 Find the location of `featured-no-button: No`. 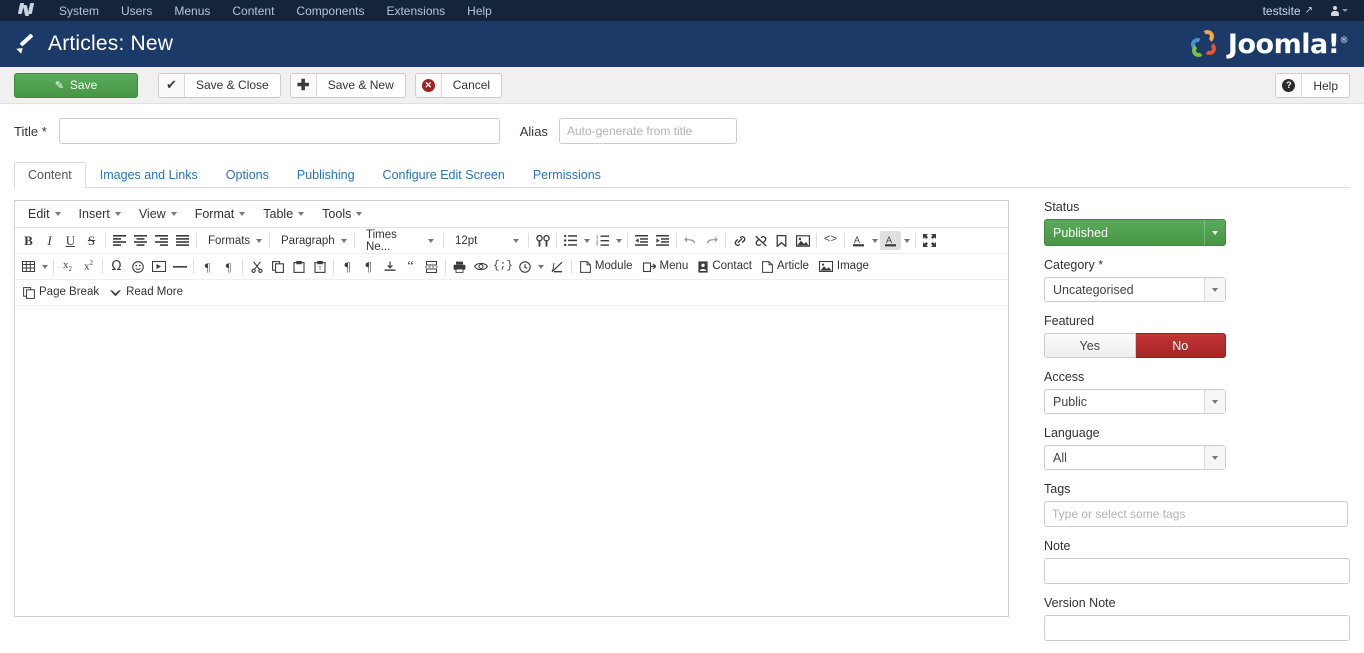

featured-no-button: No is located at coordinates (1180, 345).